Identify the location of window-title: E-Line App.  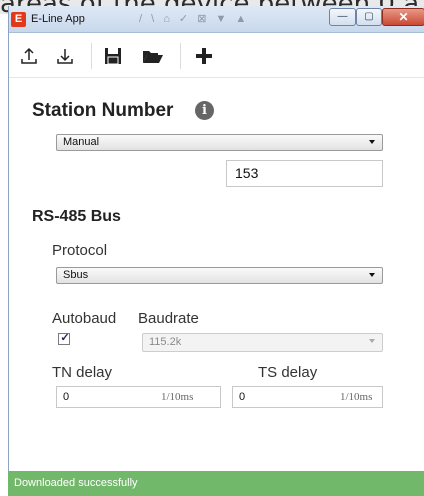
(58, 19).